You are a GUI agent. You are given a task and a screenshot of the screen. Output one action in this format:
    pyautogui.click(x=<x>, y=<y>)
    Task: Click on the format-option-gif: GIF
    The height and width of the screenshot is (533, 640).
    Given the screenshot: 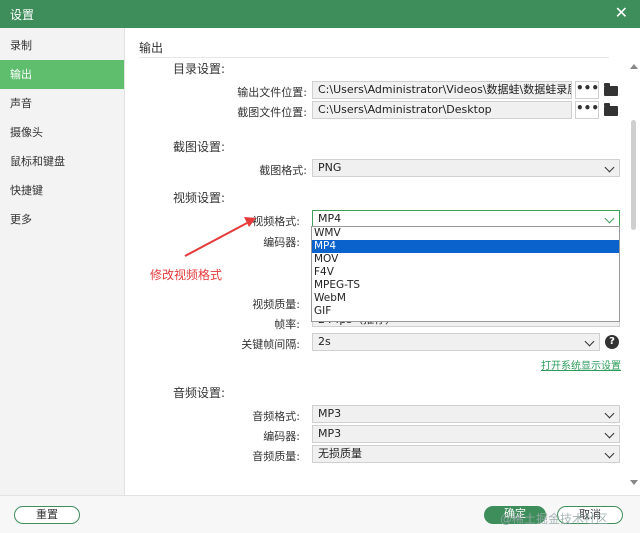 What is the action you would take?
    pyautogui.click(x=465, y=311)
    